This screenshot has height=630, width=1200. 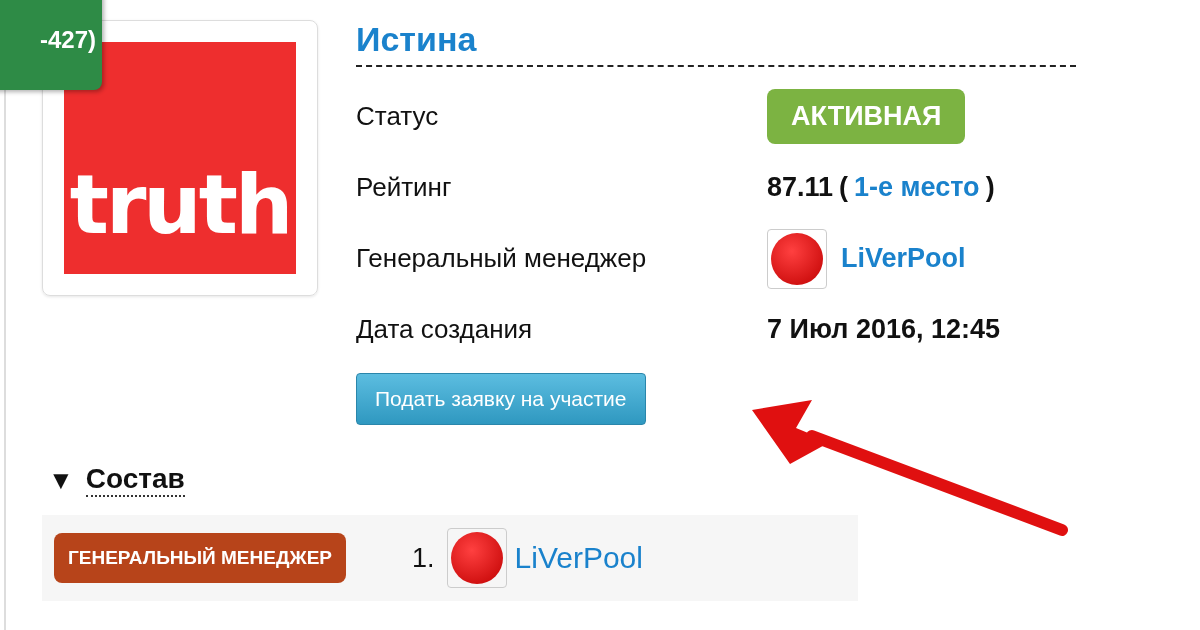 I want to click on rating-value: 87.11, so click(x=800, y=187).